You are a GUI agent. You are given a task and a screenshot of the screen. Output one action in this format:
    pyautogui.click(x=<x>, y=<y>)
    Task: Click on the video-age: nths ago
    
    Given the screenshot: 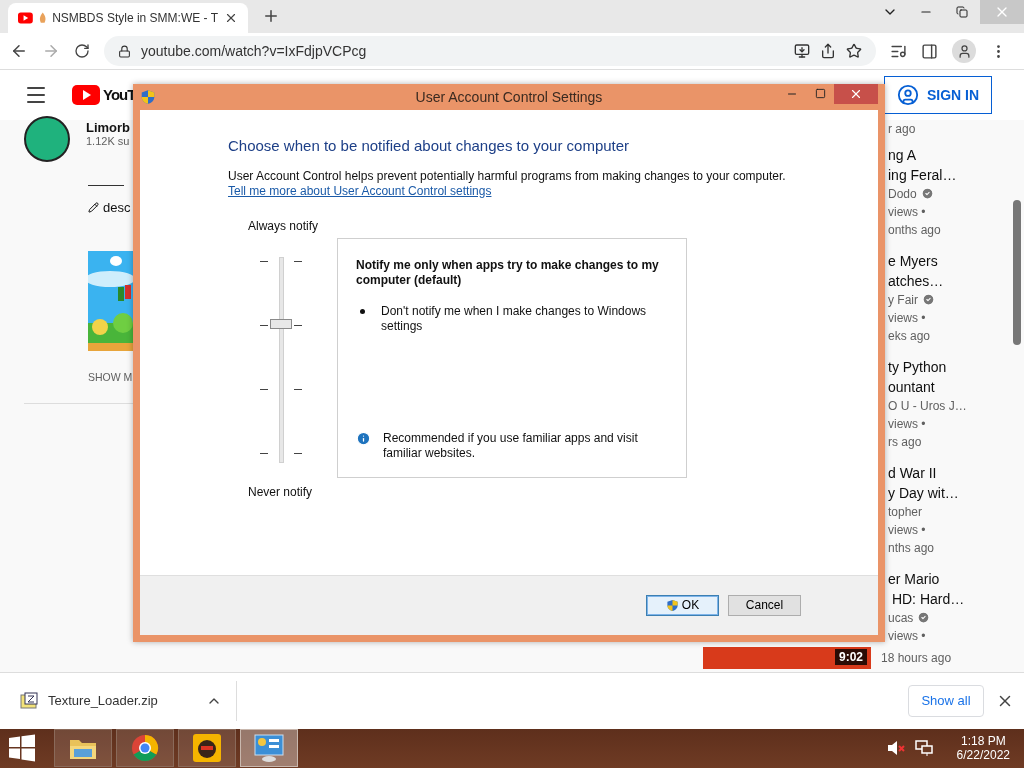 What is the action you would take?
    pyautogui.click(x=912, y=548)
    